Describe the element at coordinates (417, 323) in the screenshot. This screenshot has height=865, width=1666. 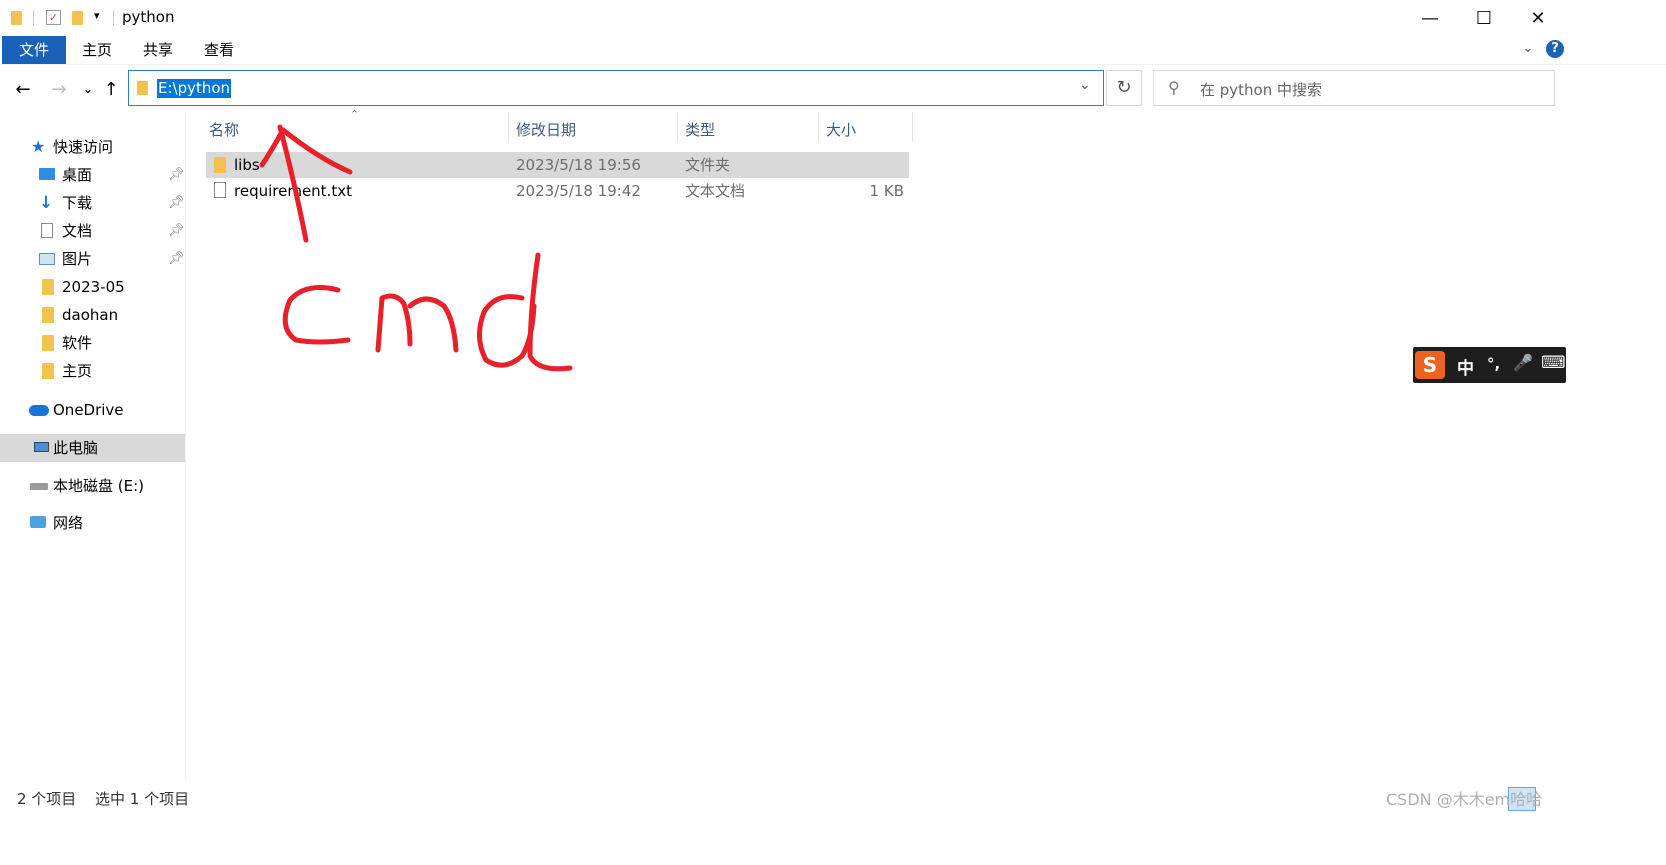
I see `letter-m` at that location.